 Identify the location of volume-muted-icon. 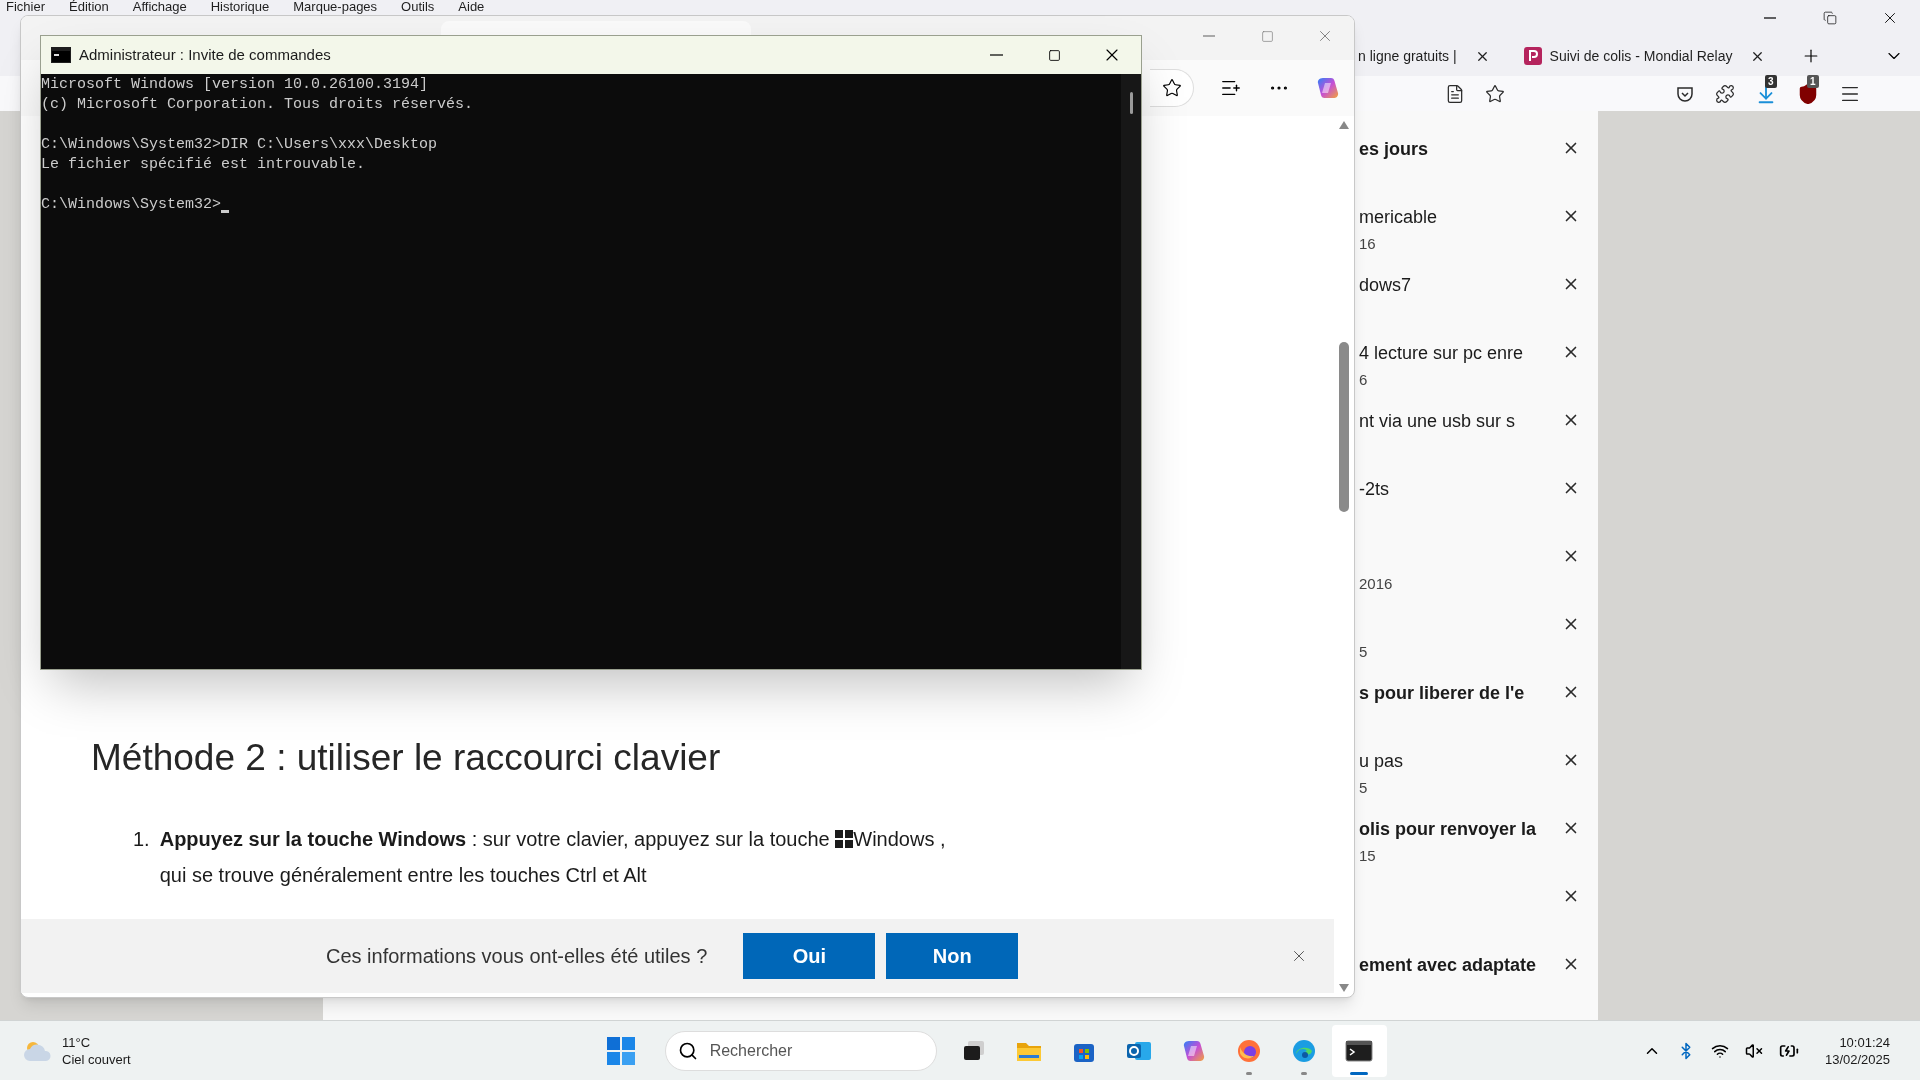
(1753, 1050).